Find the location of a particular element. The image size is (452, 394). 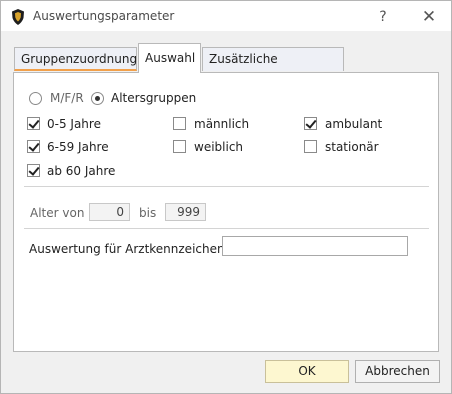

cancel-button: Abbrechen is located at coordinates (397, 371).